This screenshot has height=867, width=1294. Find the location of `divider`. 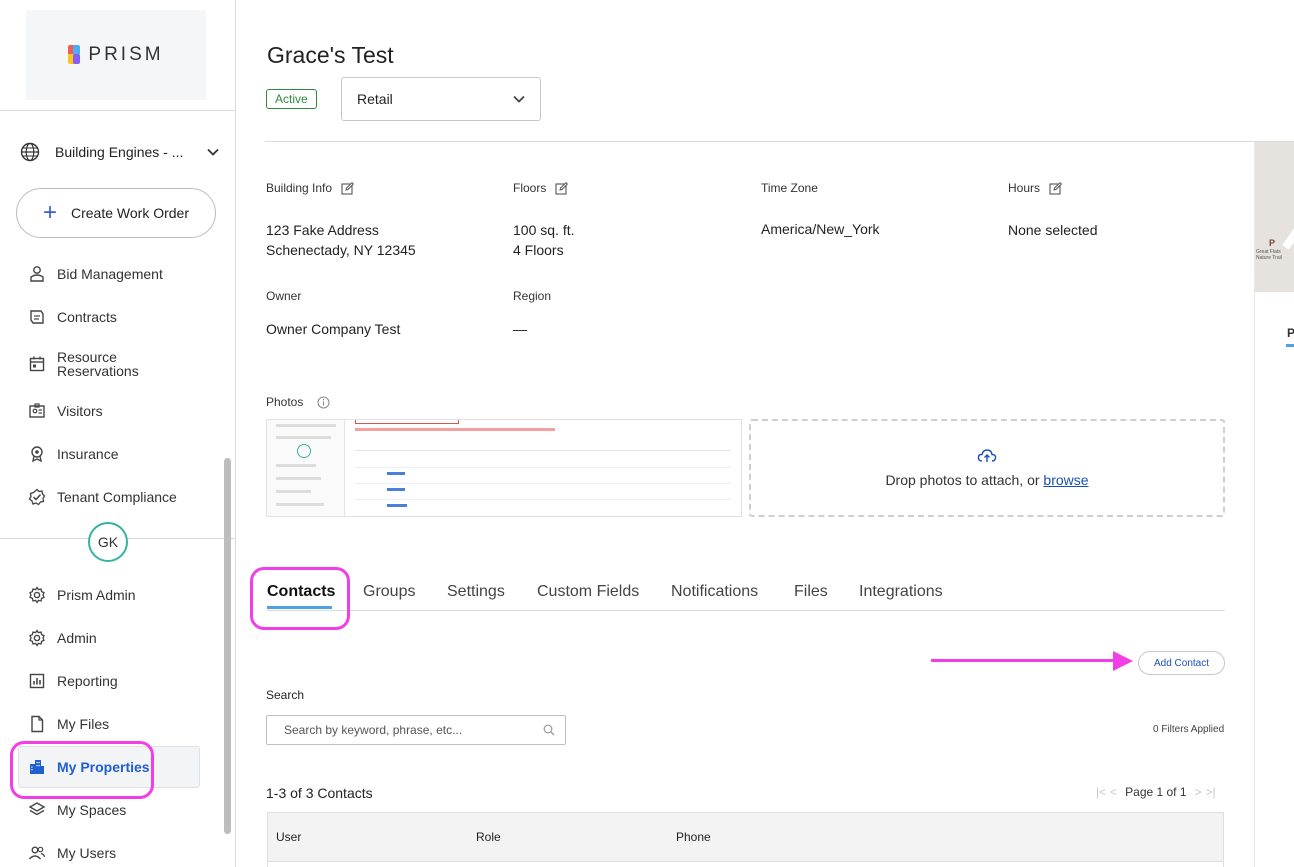

divider is located at coordinates (118, 110).